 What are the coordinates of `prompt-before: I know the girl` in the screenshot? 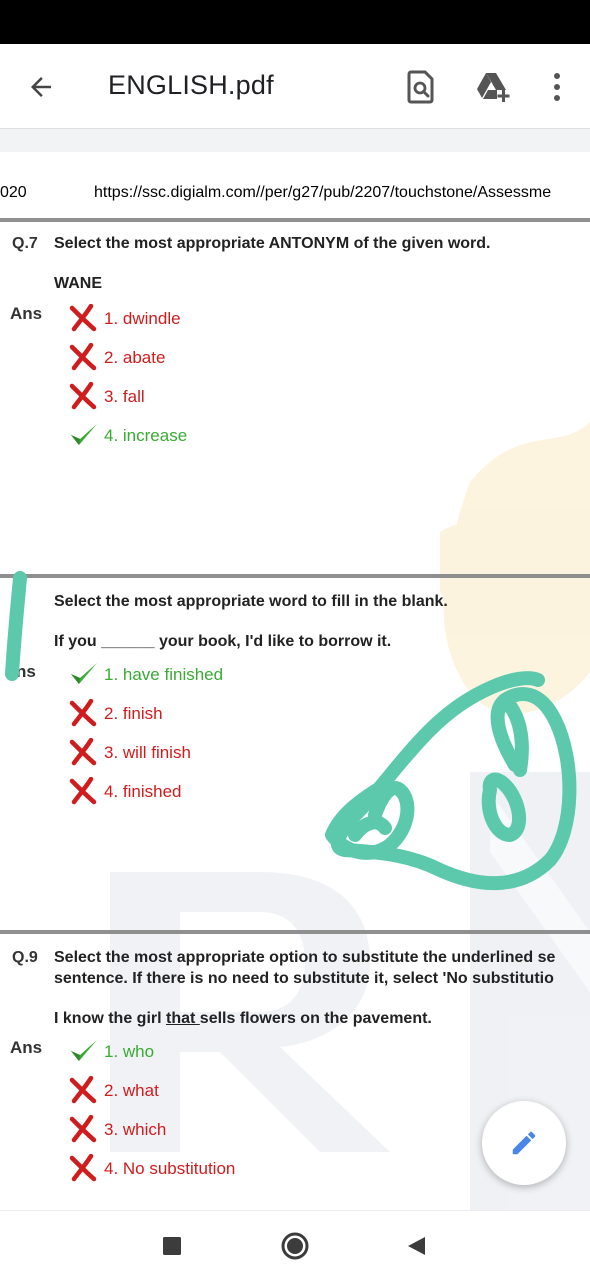 It's located at (110, 1018).